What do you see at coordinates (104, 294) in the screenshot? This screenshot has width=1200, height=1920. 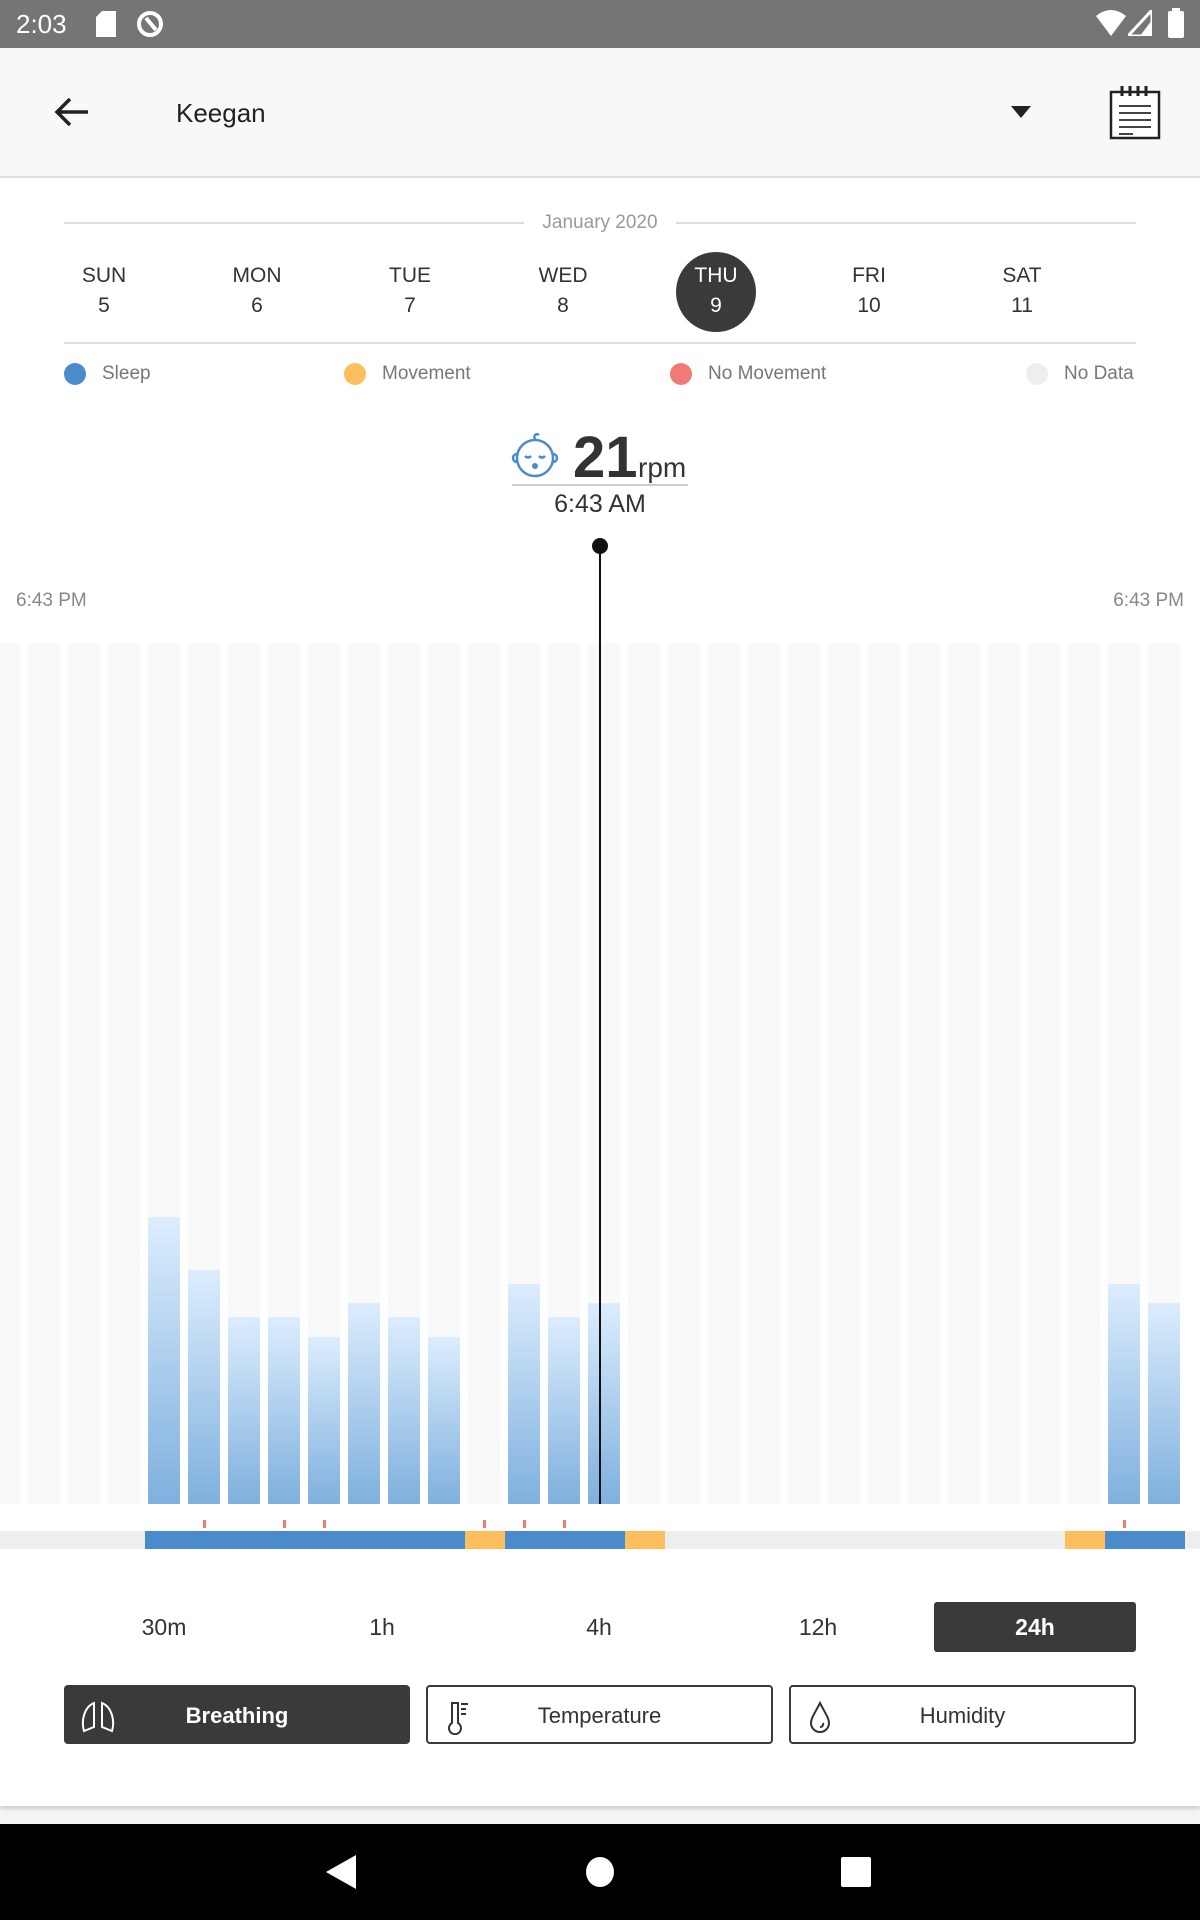 I see `day-sun: SUN 5` at bounding box center [104, 294].